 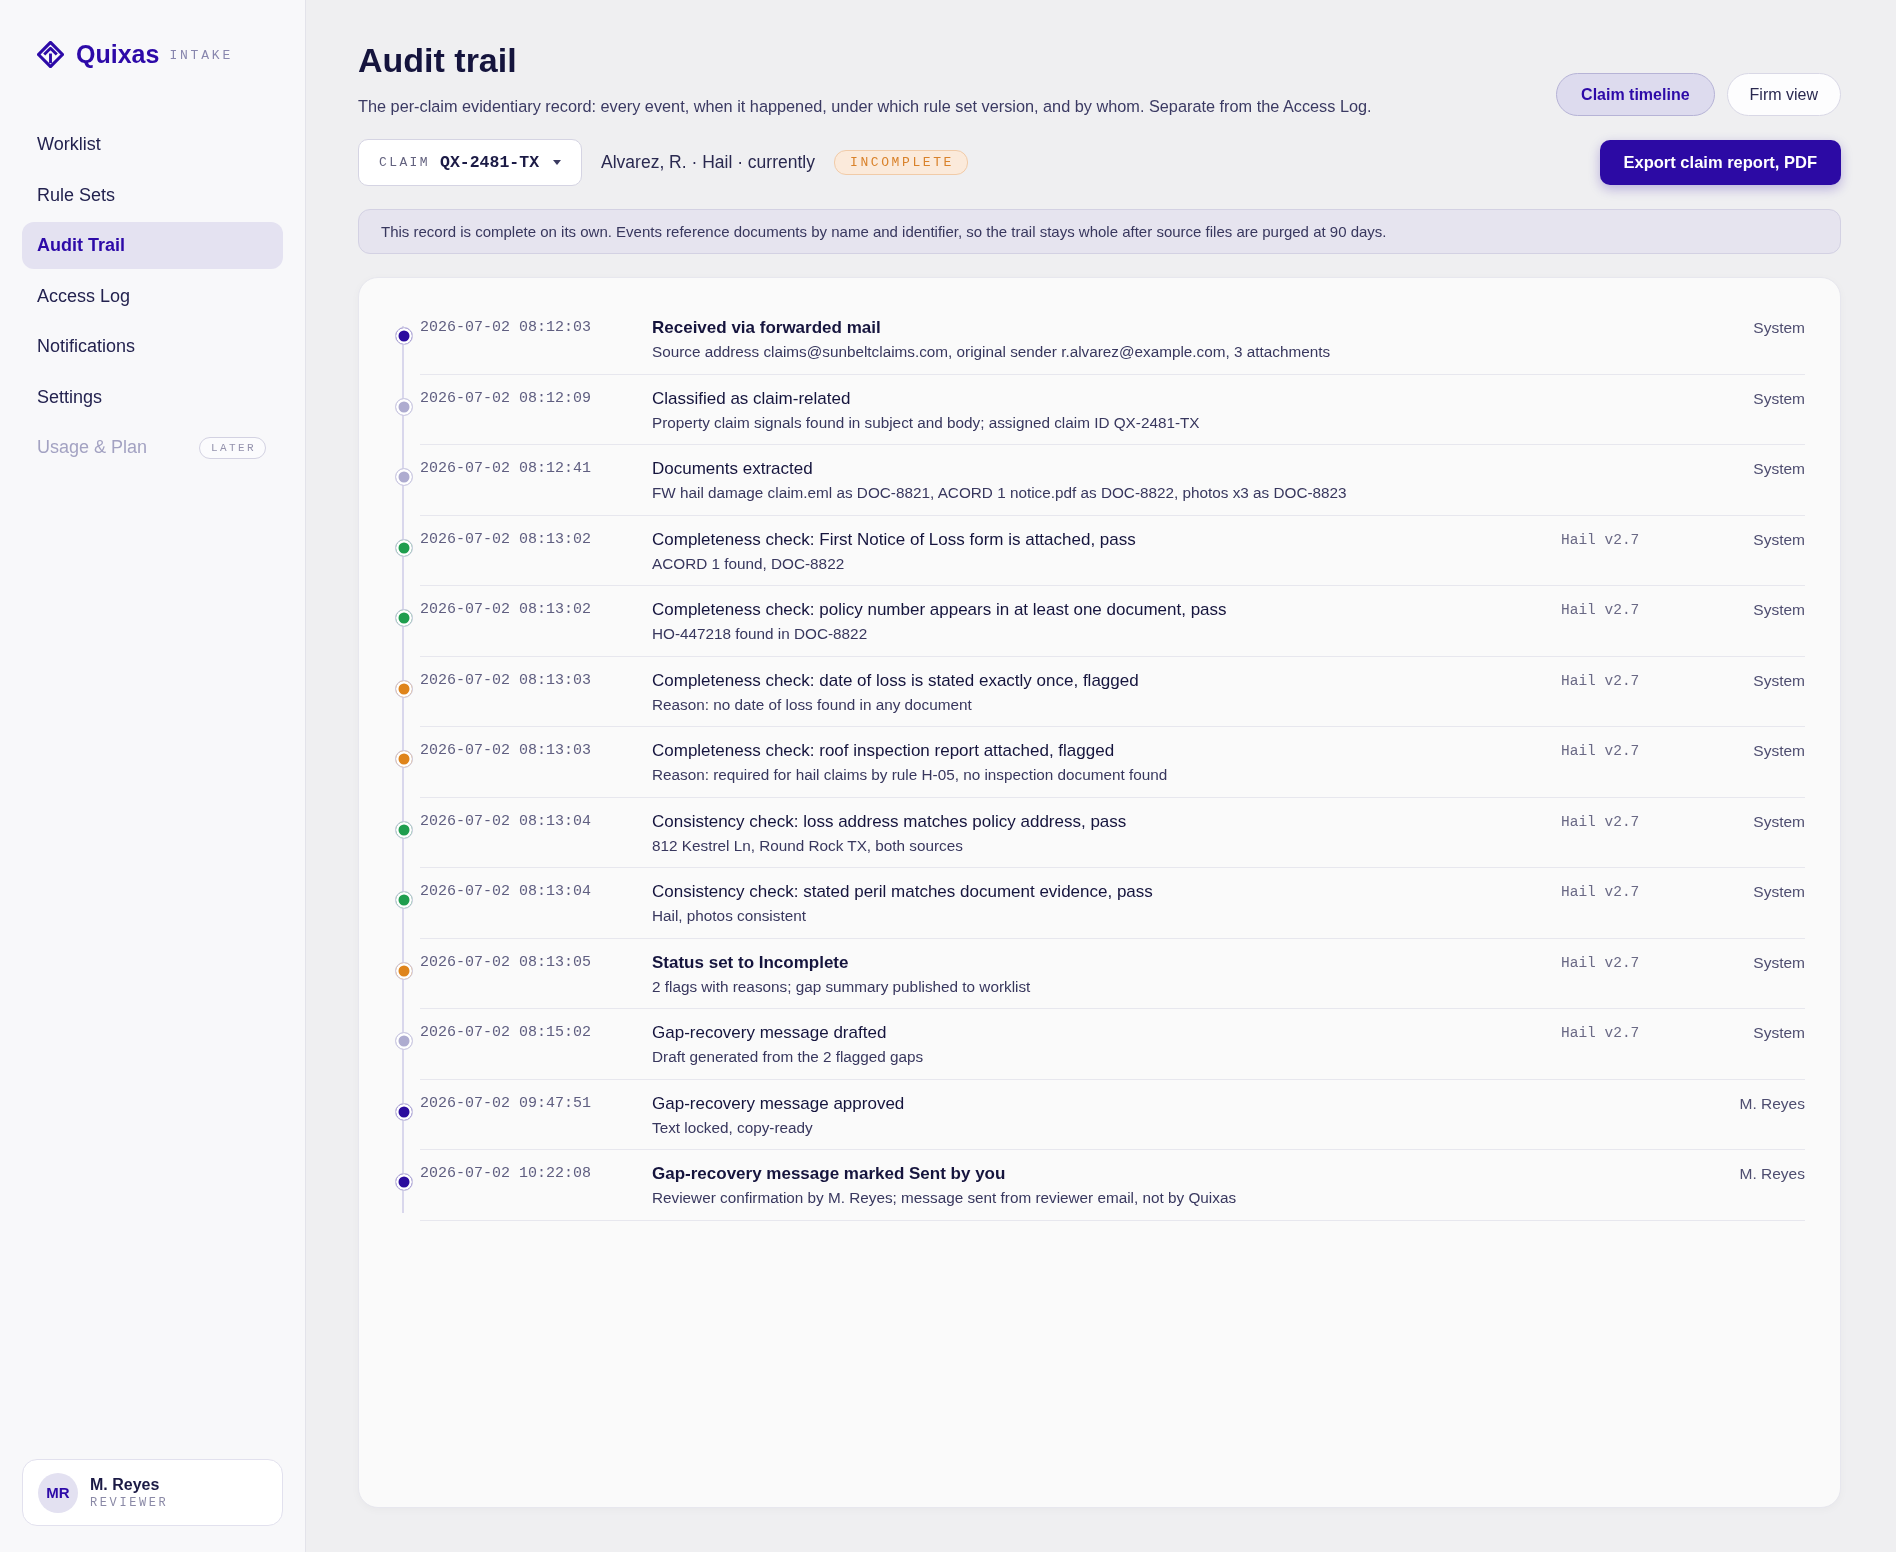 What do you see at coordinates (438, 60) in the screenshot?
I see `page-title: Audit trail` at bounding box center [438, 60].